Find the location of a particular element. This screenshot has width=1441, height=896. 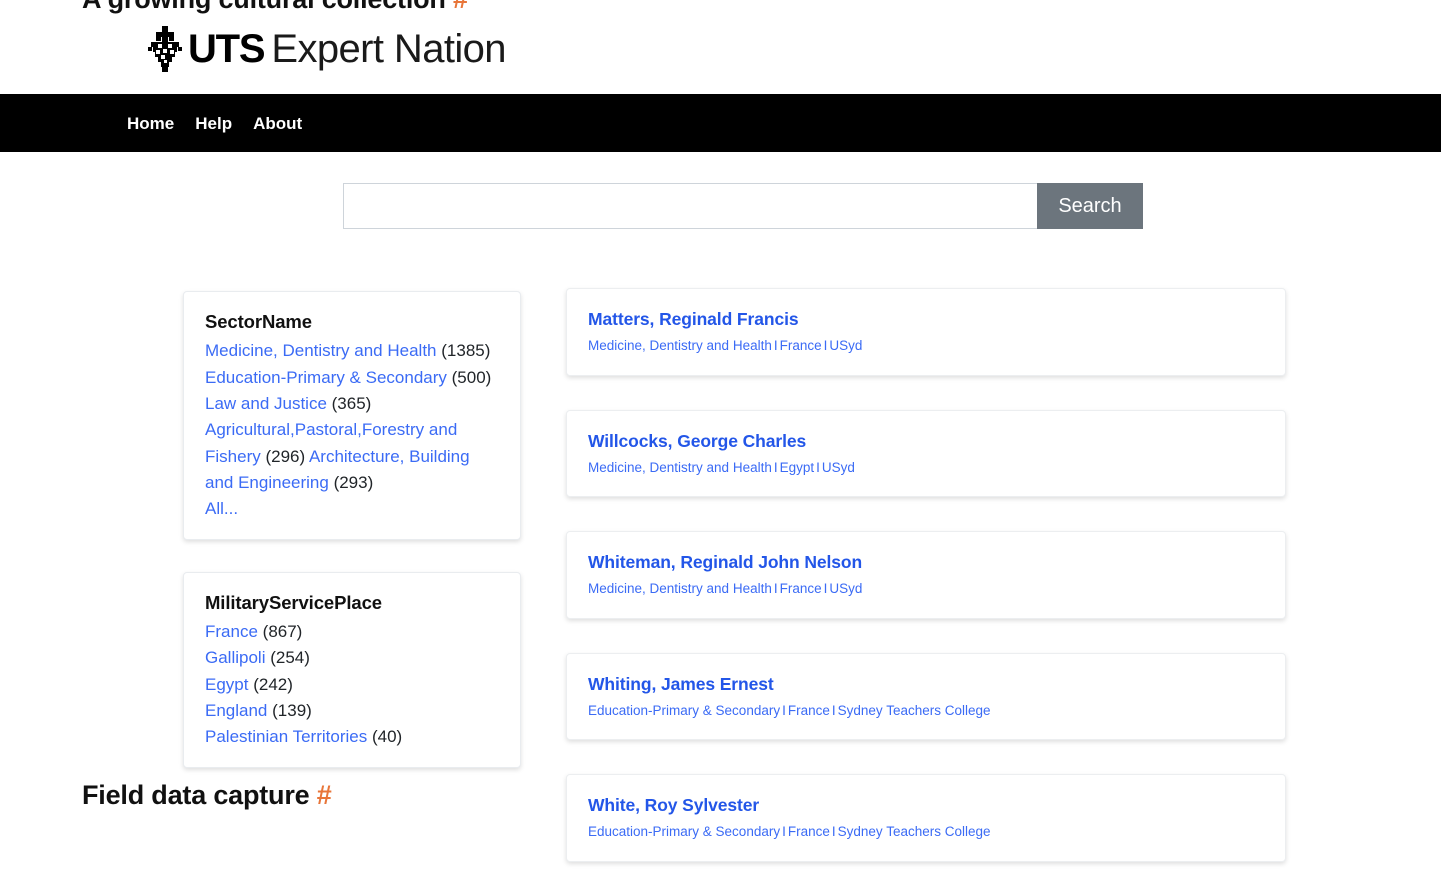

facet-link: Palestinian Territories is located at coordinates (286, 736).